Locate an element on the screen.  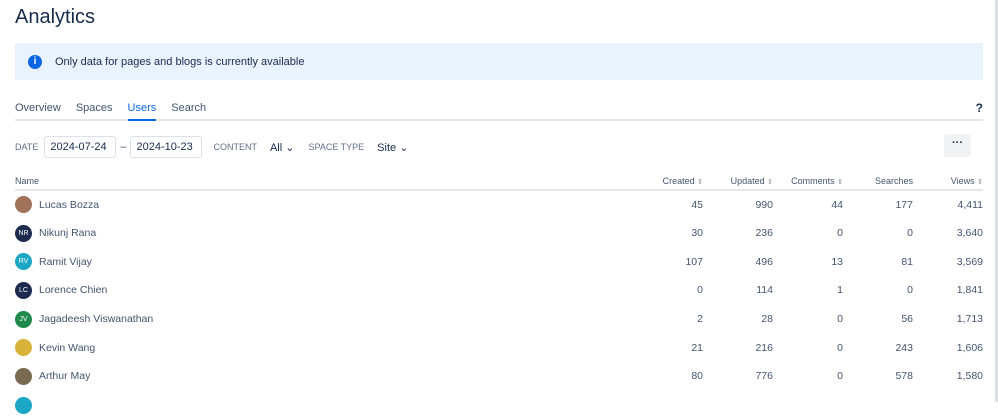
table-row: RV Ramit Vijay 107 496 13 81 3,569 is located at coordinates (499, 261).